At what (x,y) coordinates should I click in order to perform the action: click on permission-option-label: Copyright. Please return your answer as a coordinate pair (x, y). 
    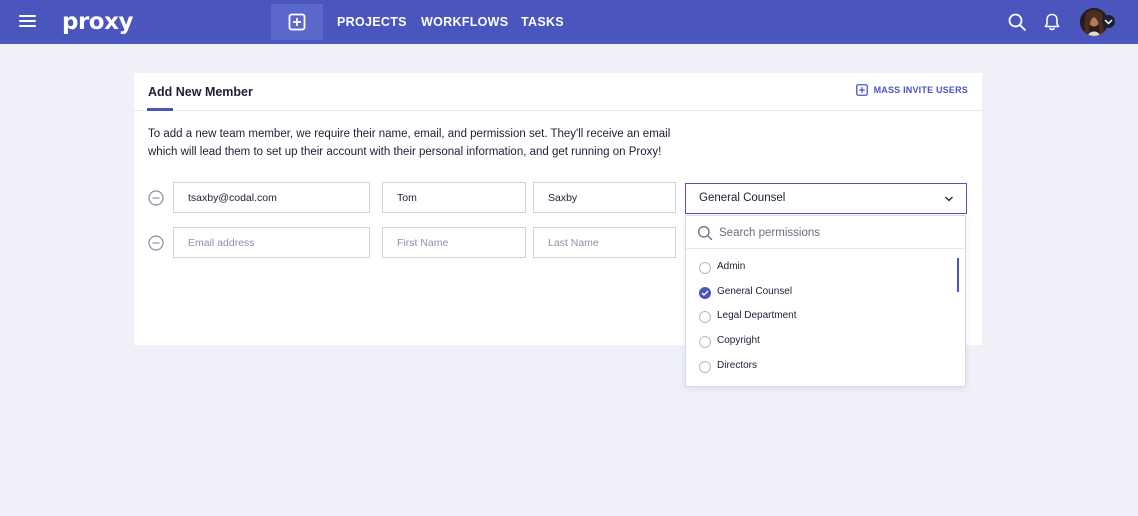
    Looking at the image, I should click on (738, 340).